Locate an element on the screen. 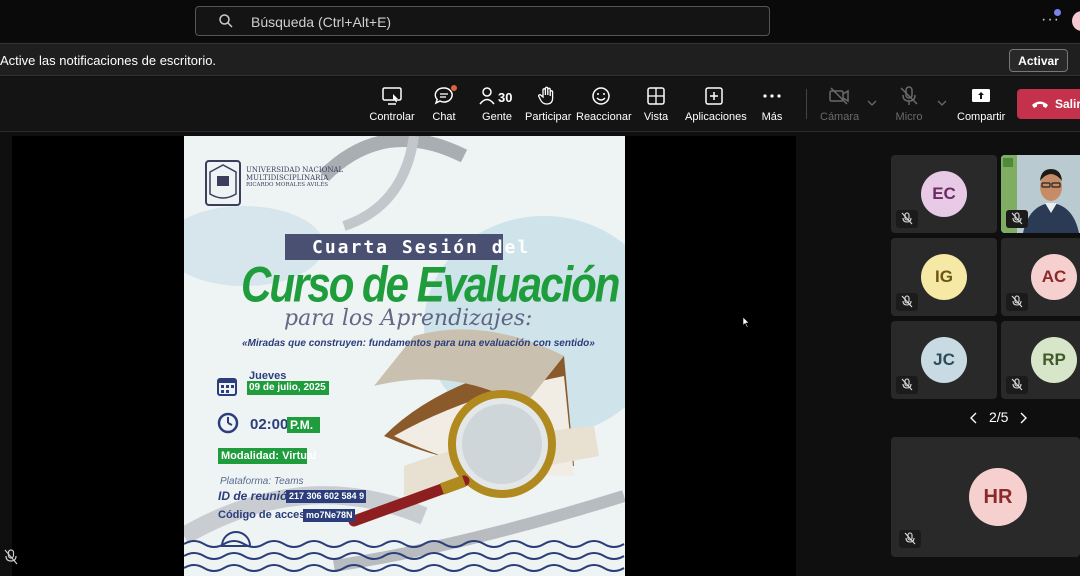 The image size is (1080, 576). aplicaciones-button: Aplicaciones is located at coordinates (716, 106).